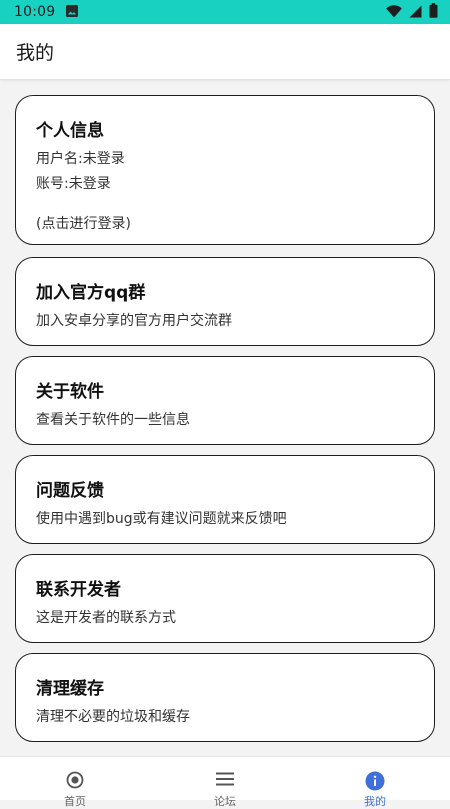 The image size is (450, 809). What do you see at coordinates (415, 12) in the screenshot?
I see `signal-icon` at bounding box center [415, 12].